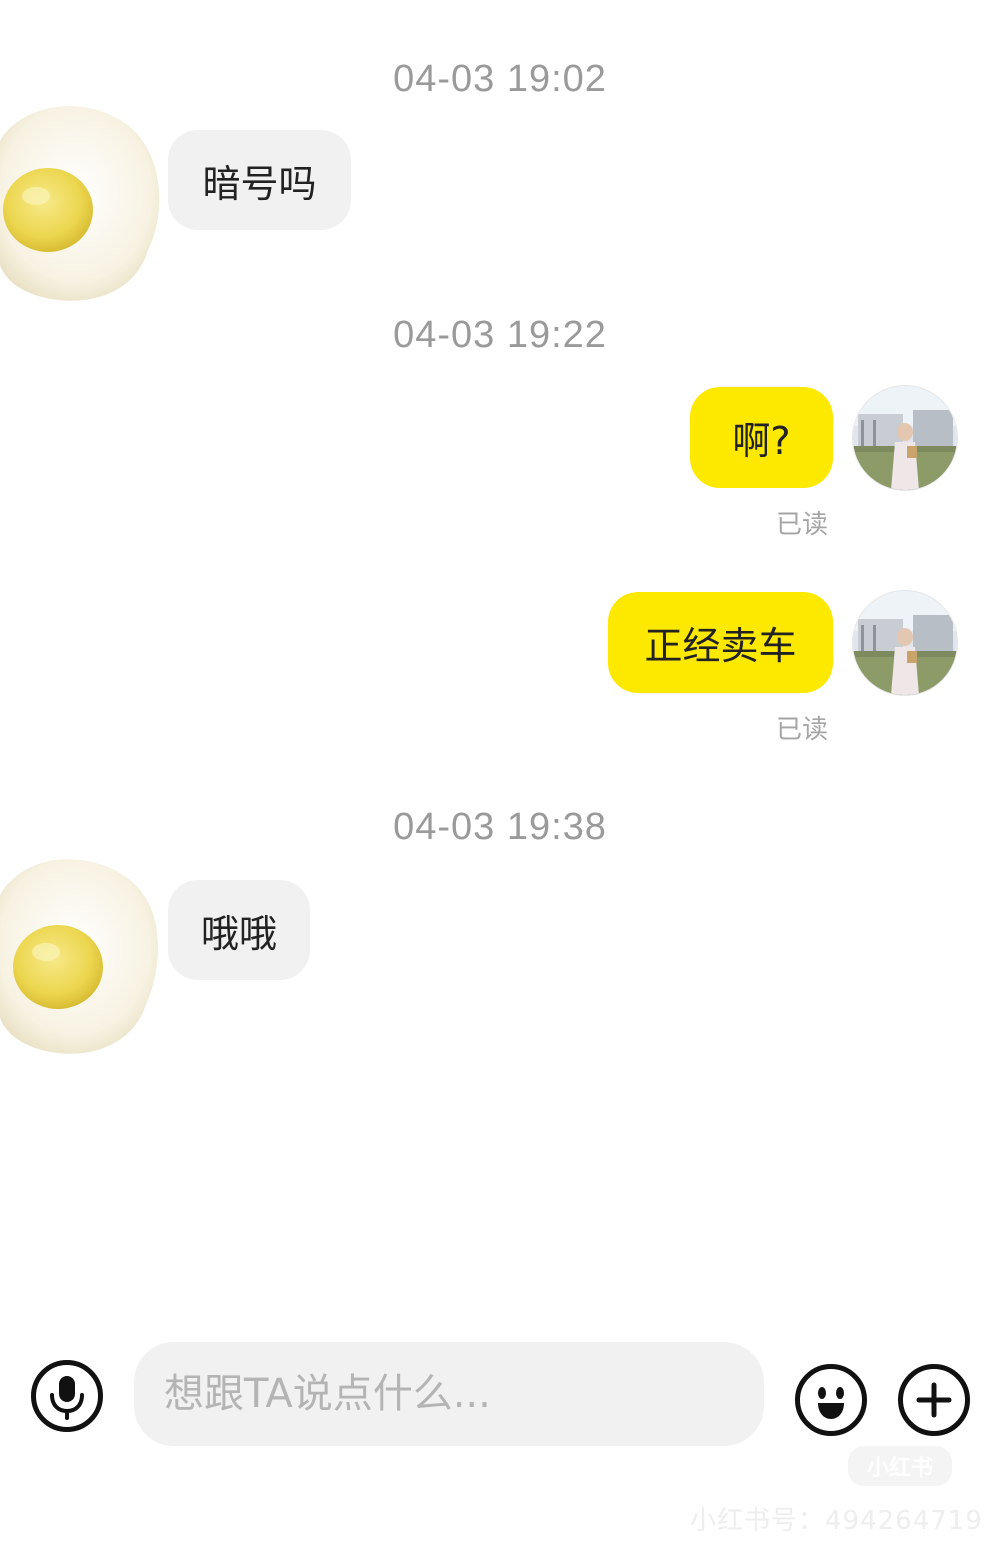 The width and height of the screenshot is (1000, 1564). I want to click on watermark-logo: 小红书, so click(900, 1466).